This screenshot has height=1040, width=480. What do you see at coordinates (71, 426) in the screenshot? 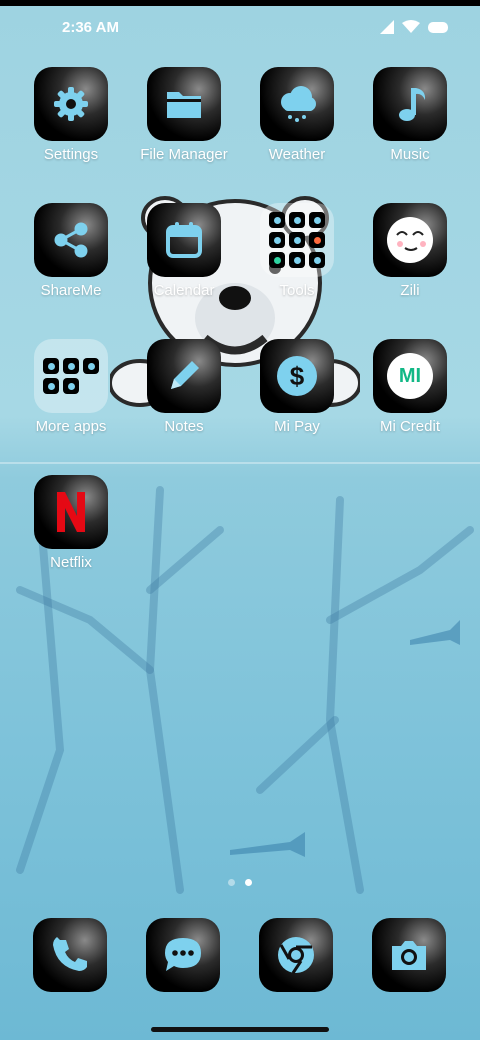
I see `app-label: More apps` at bounding box center [71, 426].